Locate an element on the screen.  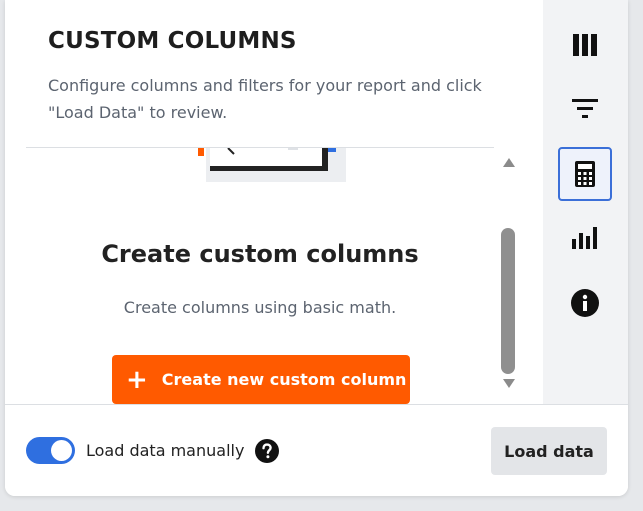
scrollbar-thumb is located at coordinates (508, 301).